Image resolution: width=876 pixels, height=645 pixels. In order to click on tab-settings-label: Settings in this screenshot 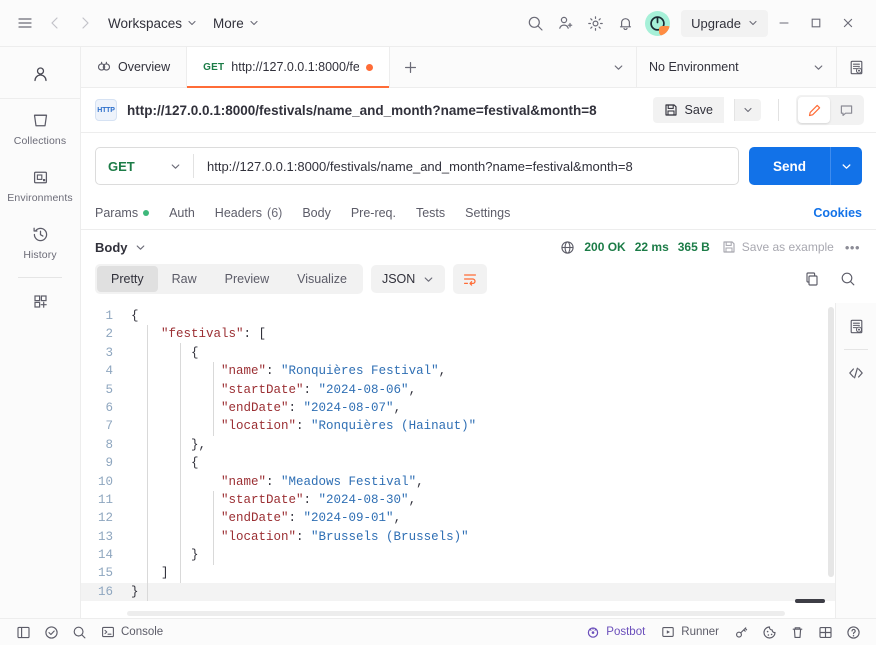, I will do `click(488, 213)`.